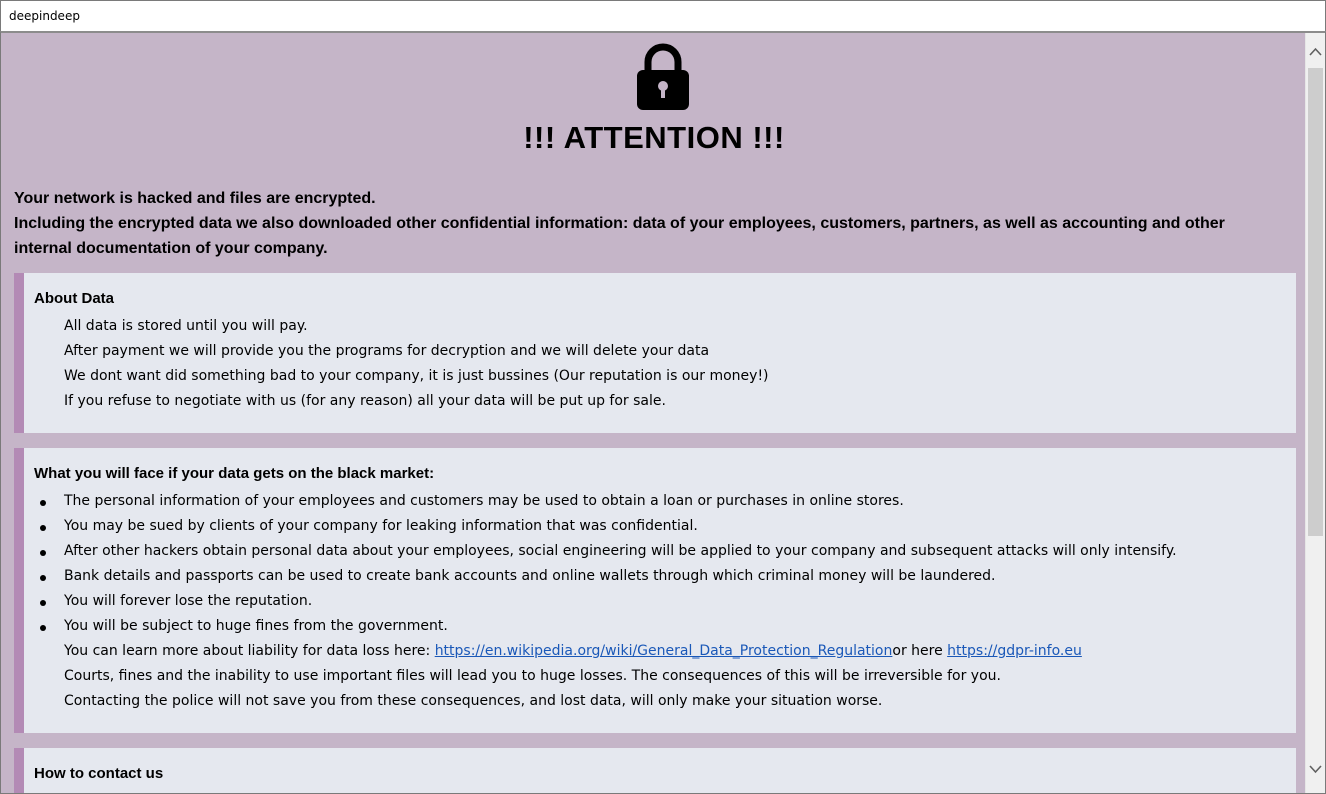 Image resolution: width=1326 pixels, height=794 pixels. Describe the element at coordinates (1315, 52) in the screenshot. I see `scroll-up-icon` at that location.